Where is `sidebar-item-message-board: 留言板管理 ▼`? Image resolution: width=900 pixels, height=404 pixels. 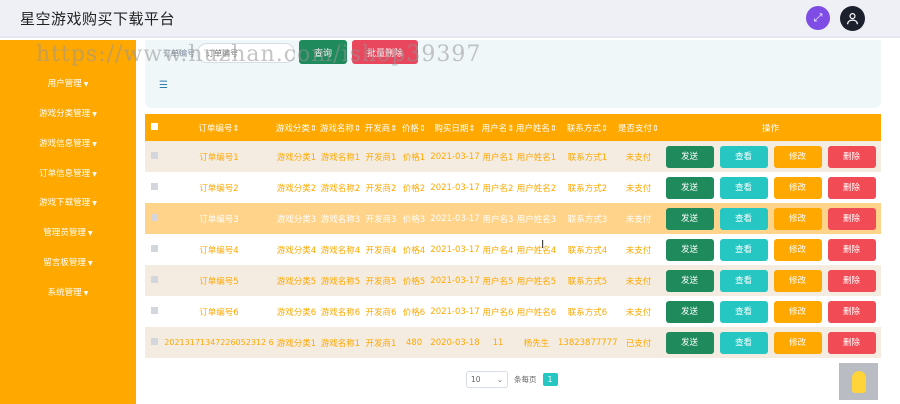 sidebar-item-message-board: 留言板管理 ▼ is located at coordinates (68, 262).